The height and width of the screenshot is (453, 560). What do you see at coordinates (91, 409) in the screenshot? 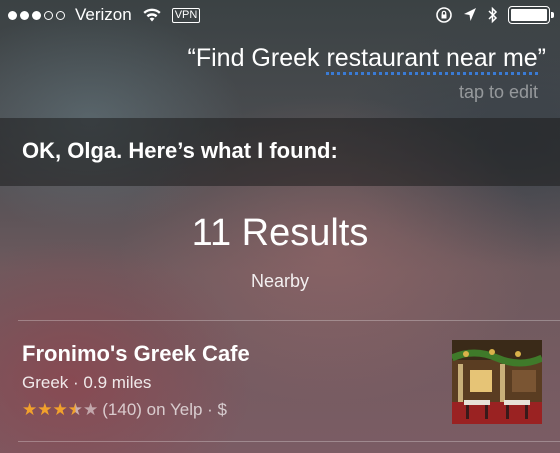
I see `star-empty-icon: ★` at bounding box center [91, 409].